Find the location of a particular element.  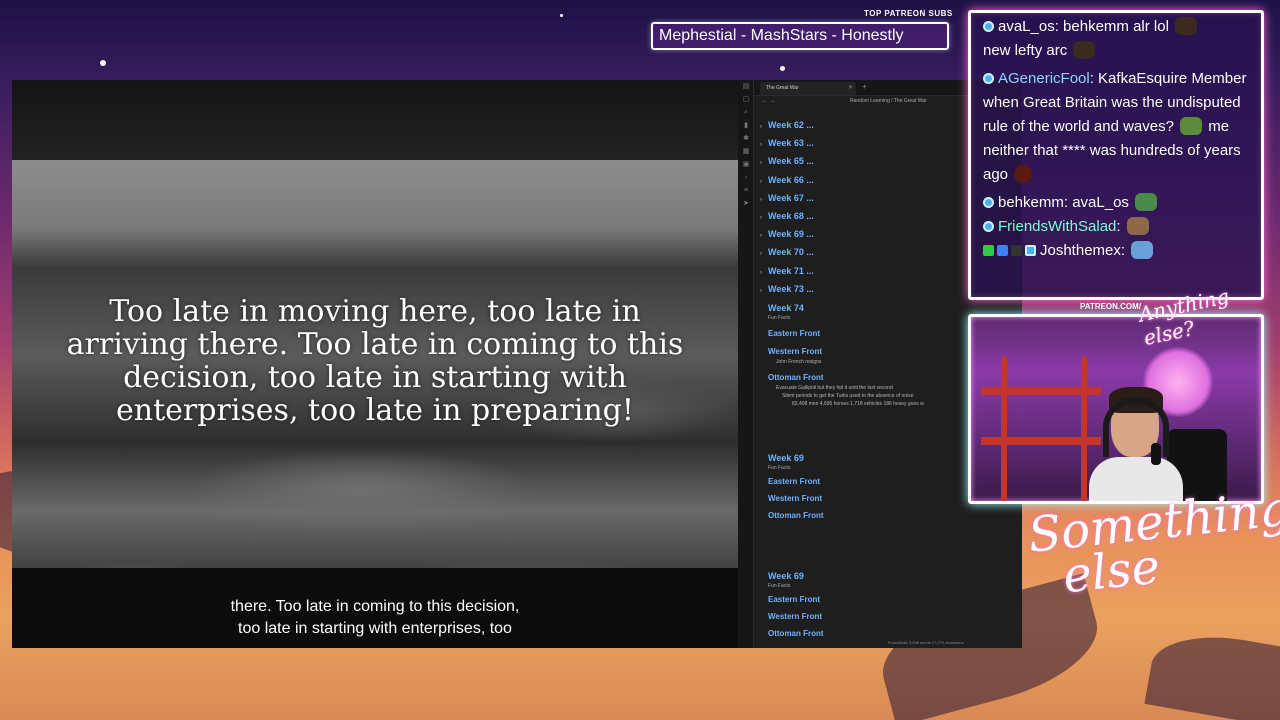

search-icon: ⌕ is located at coordinates (746, 113).